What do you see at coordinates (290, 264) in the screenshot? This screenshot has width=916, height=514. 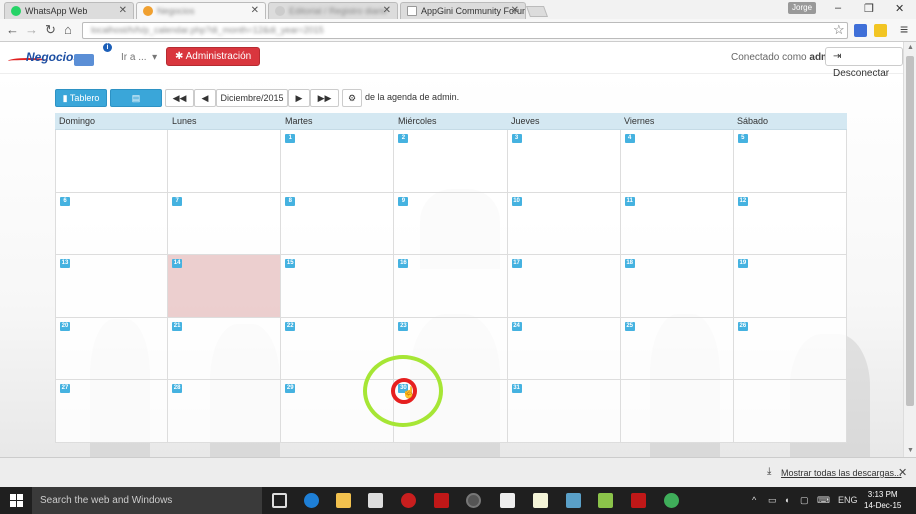 I see `day-number-badge: 15` at bounding box center [290, 264].